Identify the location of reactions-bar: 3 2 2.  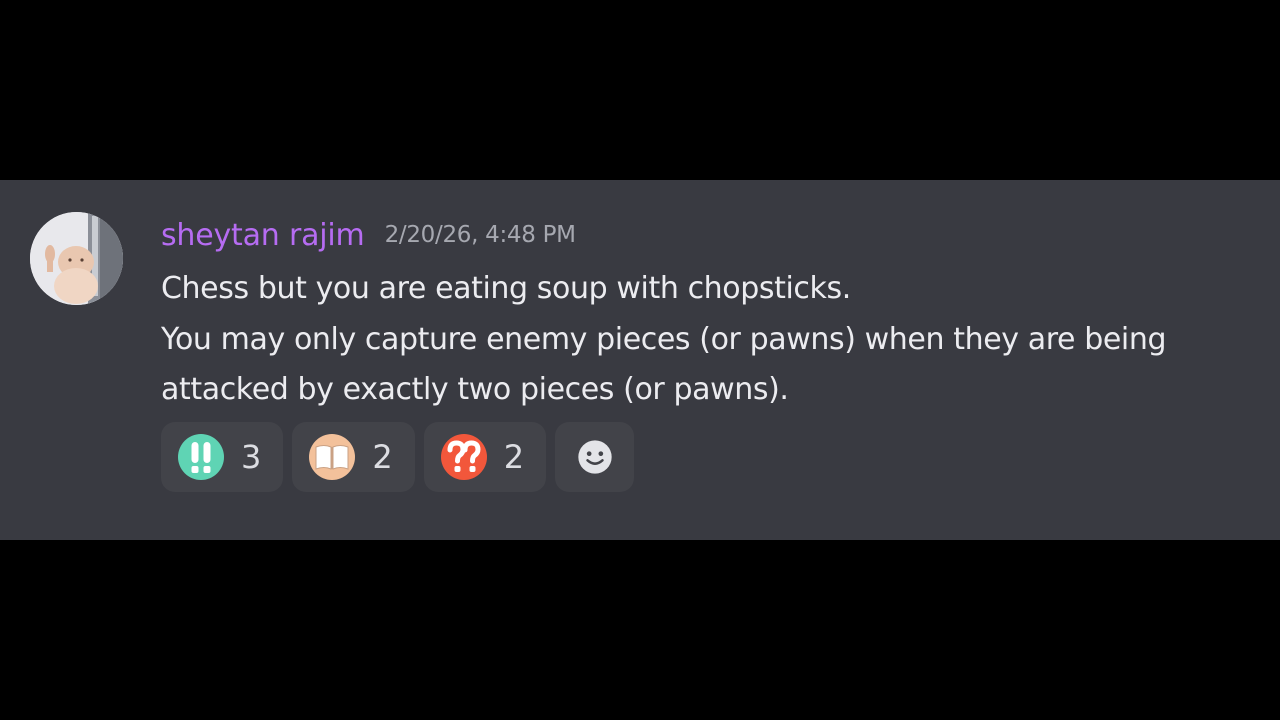
(398, 457).